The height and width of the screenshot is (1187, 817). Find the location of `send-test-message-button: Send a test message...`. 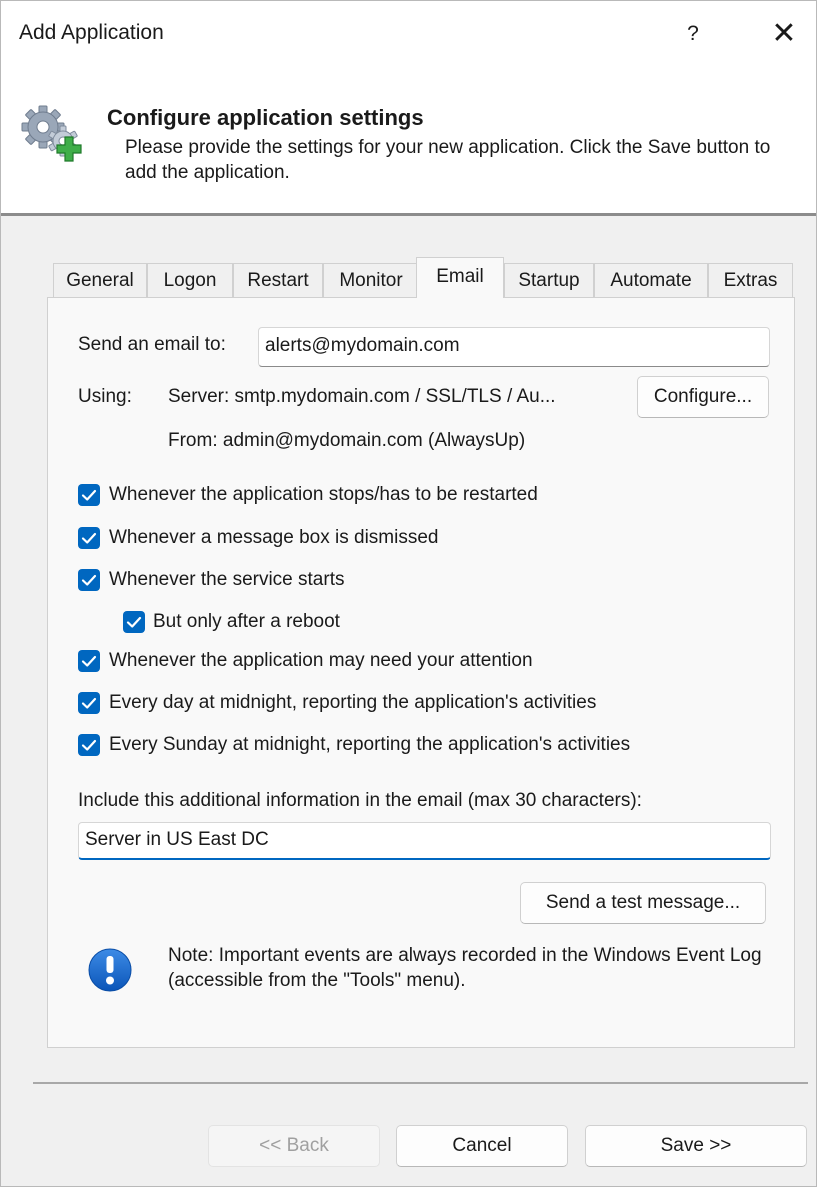

send-test-message-button: Send a test message... is located at coordinates (643, 903).